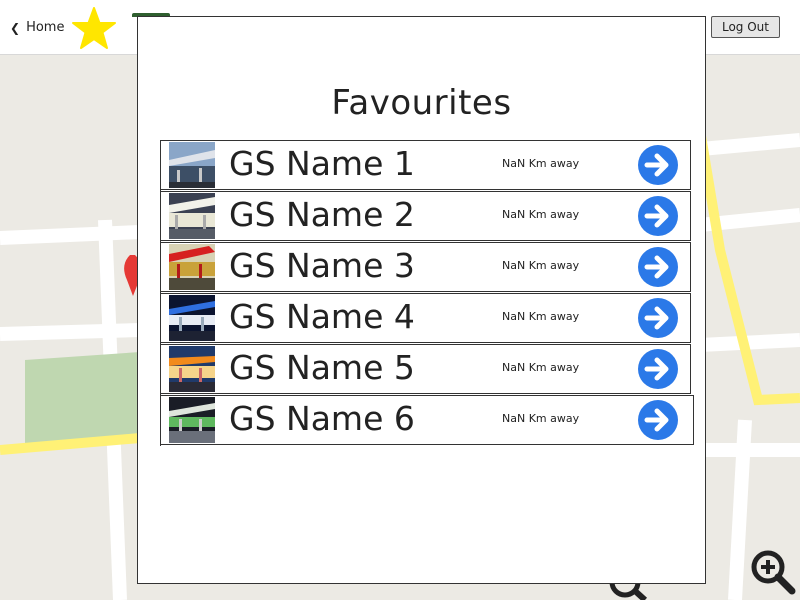 This screenshot has width=800, height=600. I want to click on star-icon, so click(94, 29).